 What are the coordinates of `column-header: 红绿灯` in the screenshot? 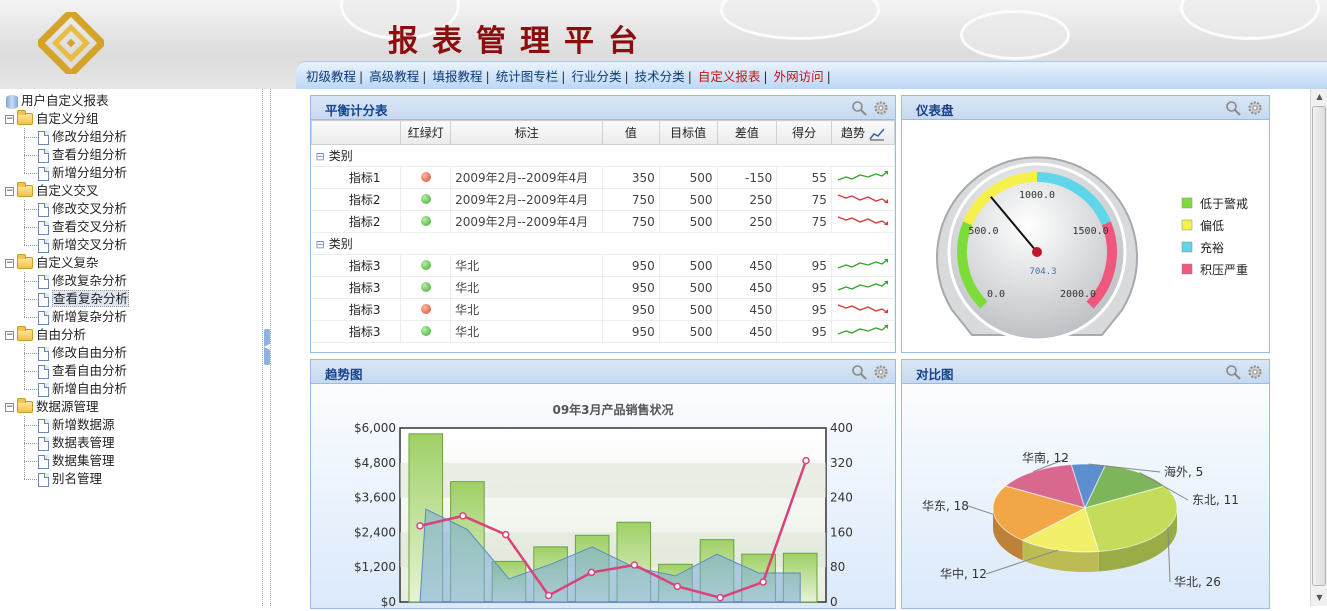 It's located at (426, 132).